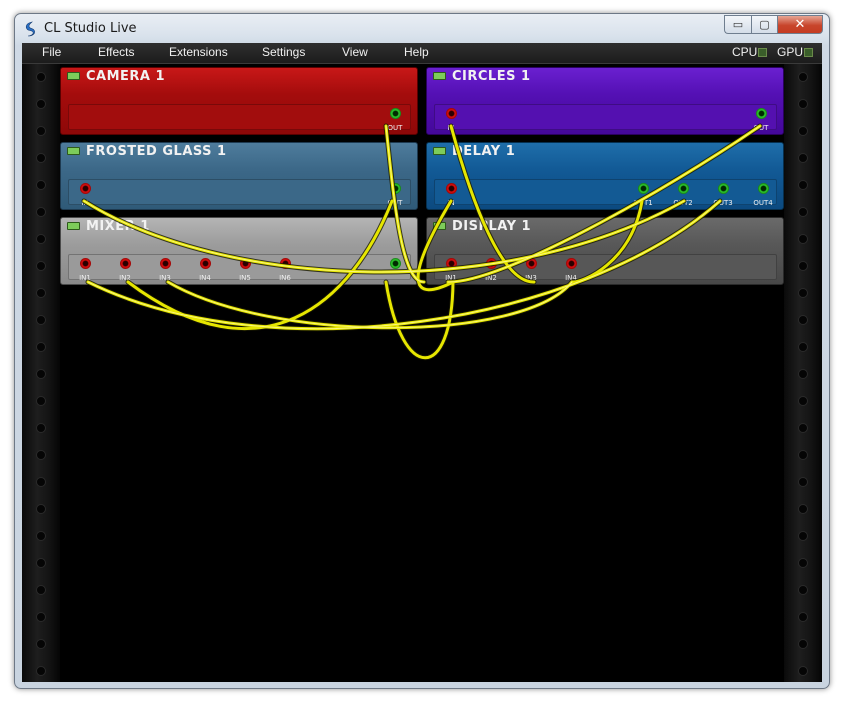 This screenshot has width=848, height=707. I want to click on maximize-button: ▢, so click(764, 24).